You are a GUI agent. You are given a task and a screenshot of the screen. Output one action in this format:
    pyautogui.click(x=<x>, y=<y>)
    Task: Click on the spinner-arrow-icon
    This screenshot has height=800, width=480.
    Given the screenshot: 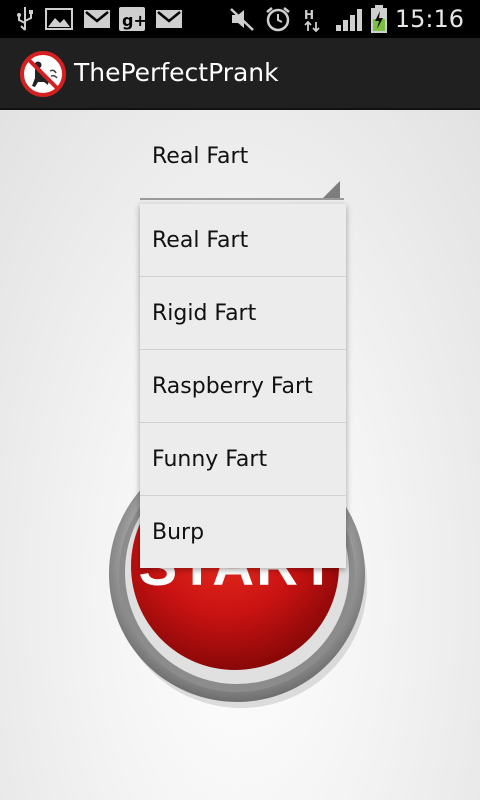 What is the action you would take?
    pyautogui.click(x=331, y=189)
    